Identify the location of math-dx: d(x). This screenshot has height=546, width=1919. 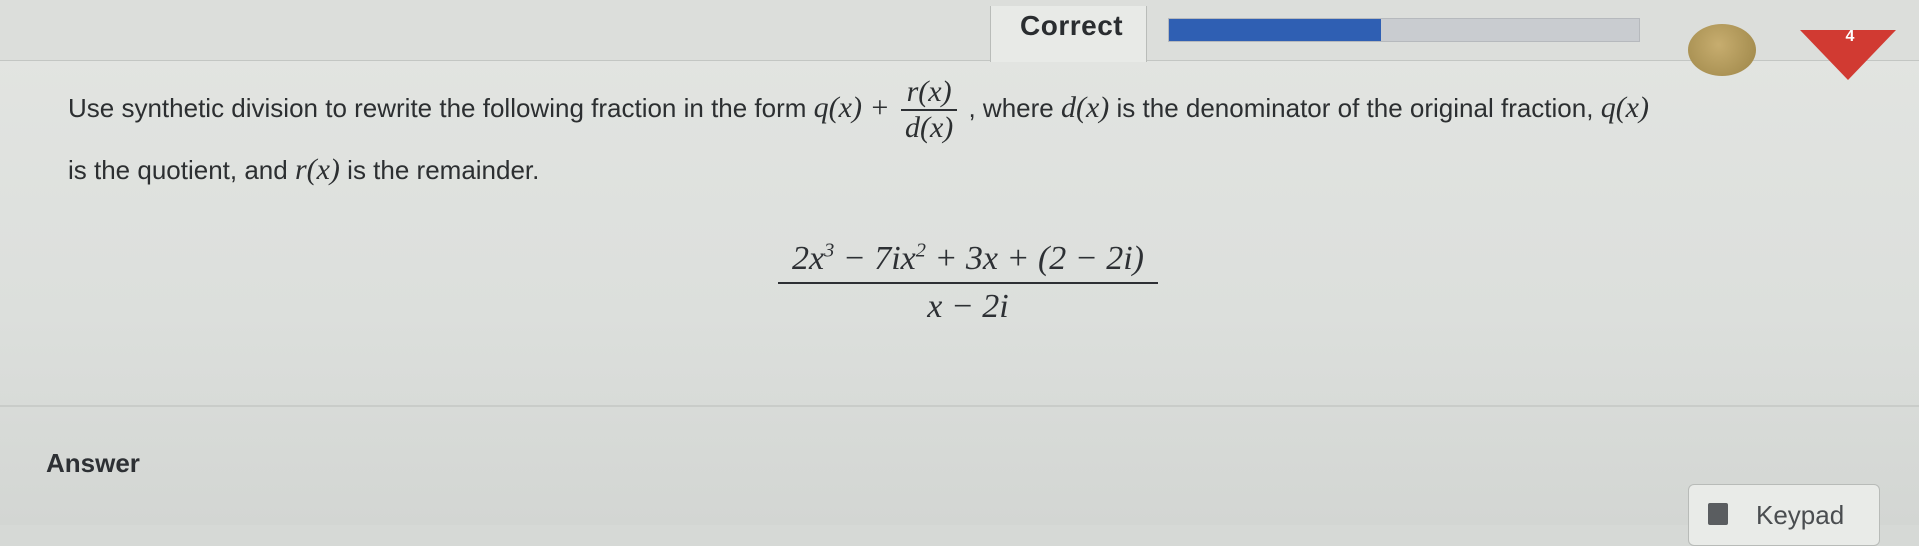
(1085, 107).